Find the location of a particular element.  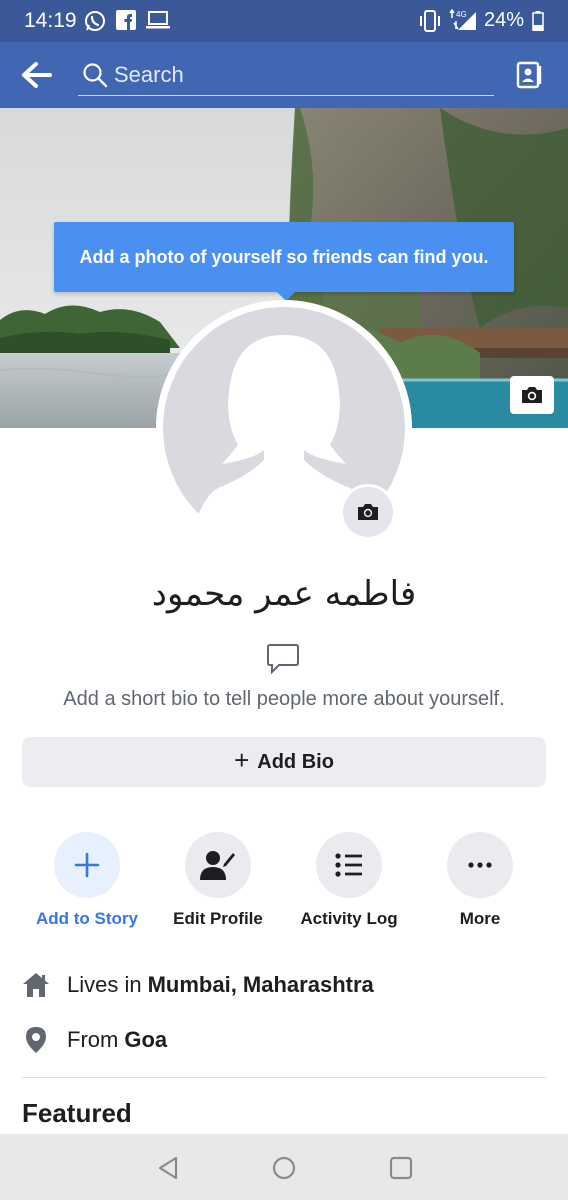

activity-log-circle is located at coordinates (349, 865).